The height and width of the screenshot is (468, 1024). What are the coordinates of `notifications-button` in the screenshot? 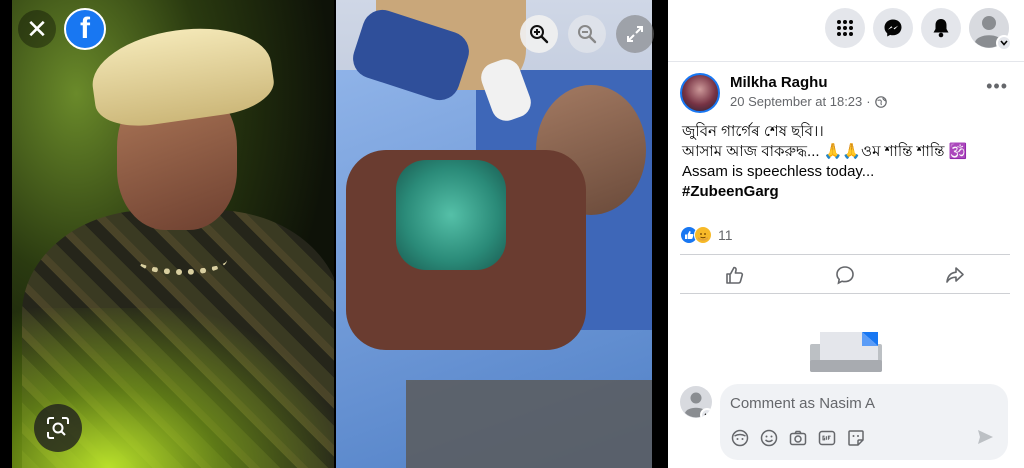 It's located at (941, 28).